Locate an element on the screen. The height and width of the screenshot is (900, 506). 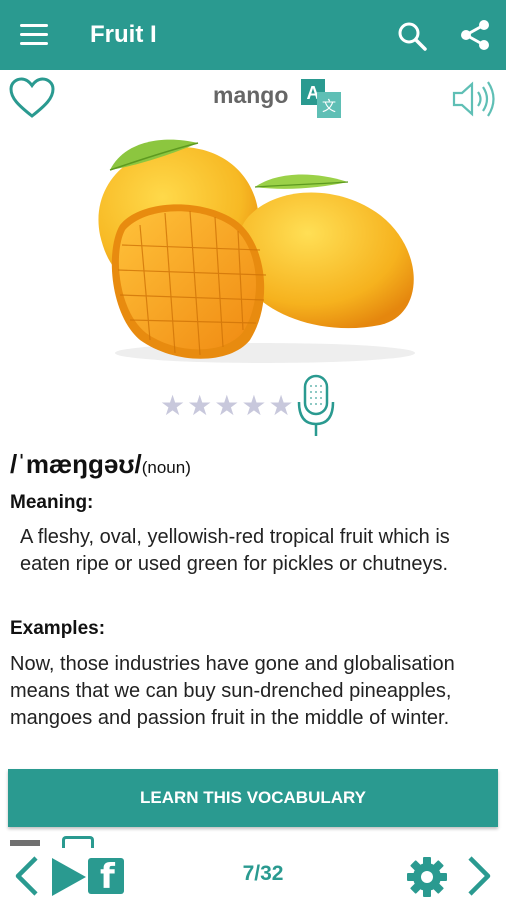
menu-icon is located at coordinates (34, 35).